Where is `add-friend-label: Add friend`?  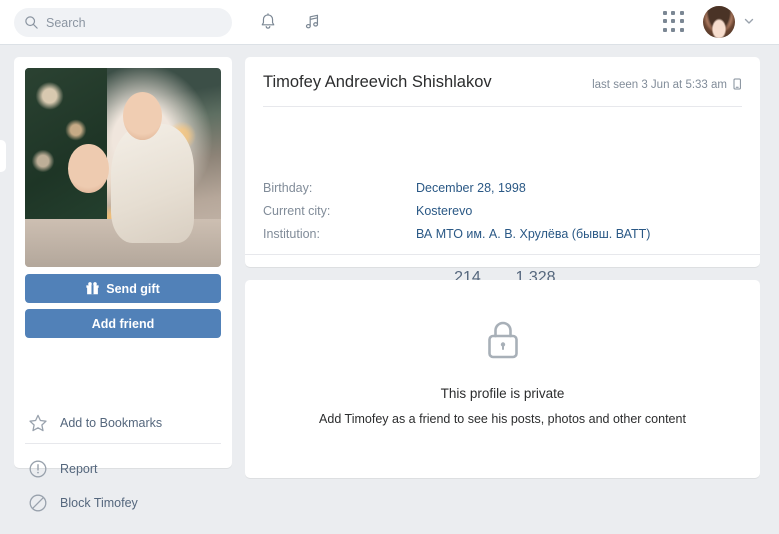
add-friend-label: Add friend is located at coordinates (123, 323).